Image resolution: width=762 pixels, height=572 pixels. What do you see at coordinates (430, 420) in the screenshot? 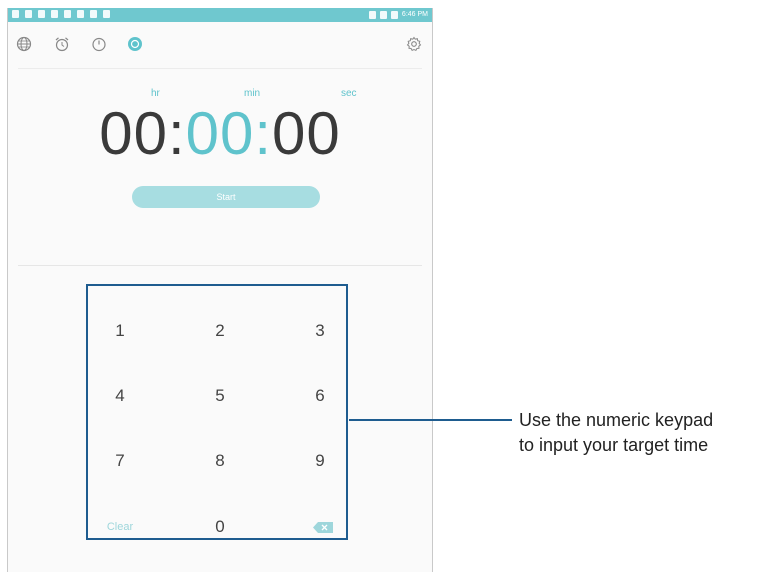
I see `callout-connector-line` at bounding box center [430, 420].